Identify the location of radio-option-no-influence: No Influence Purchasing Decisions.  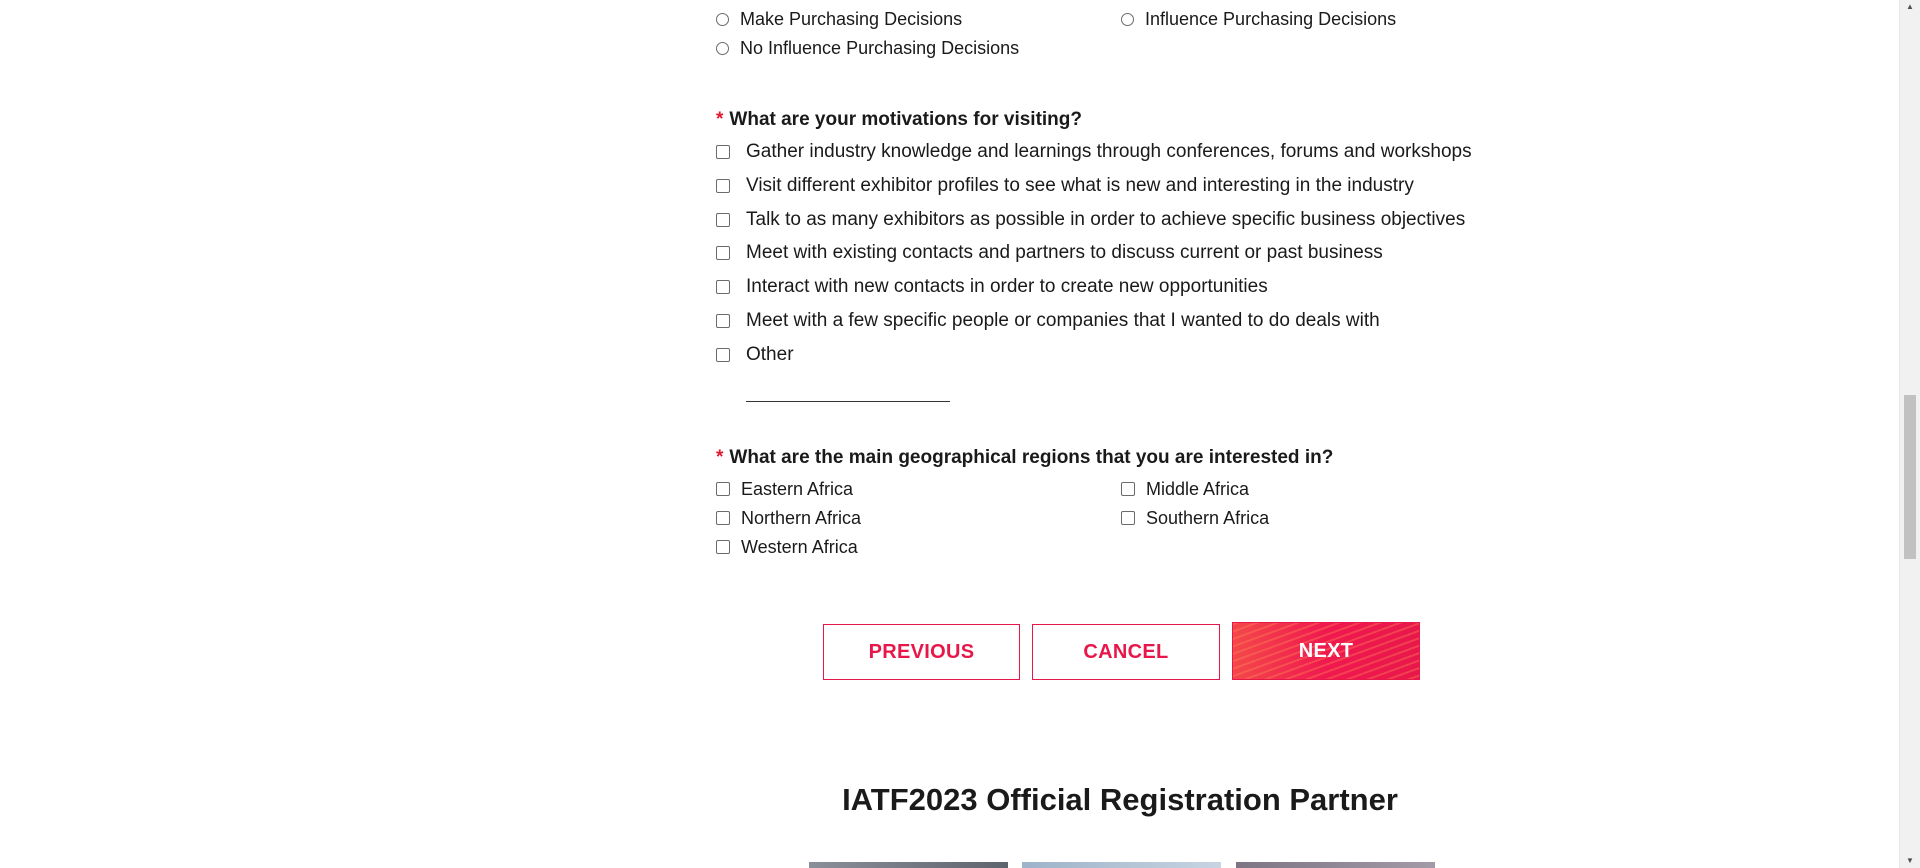
(867, 48).